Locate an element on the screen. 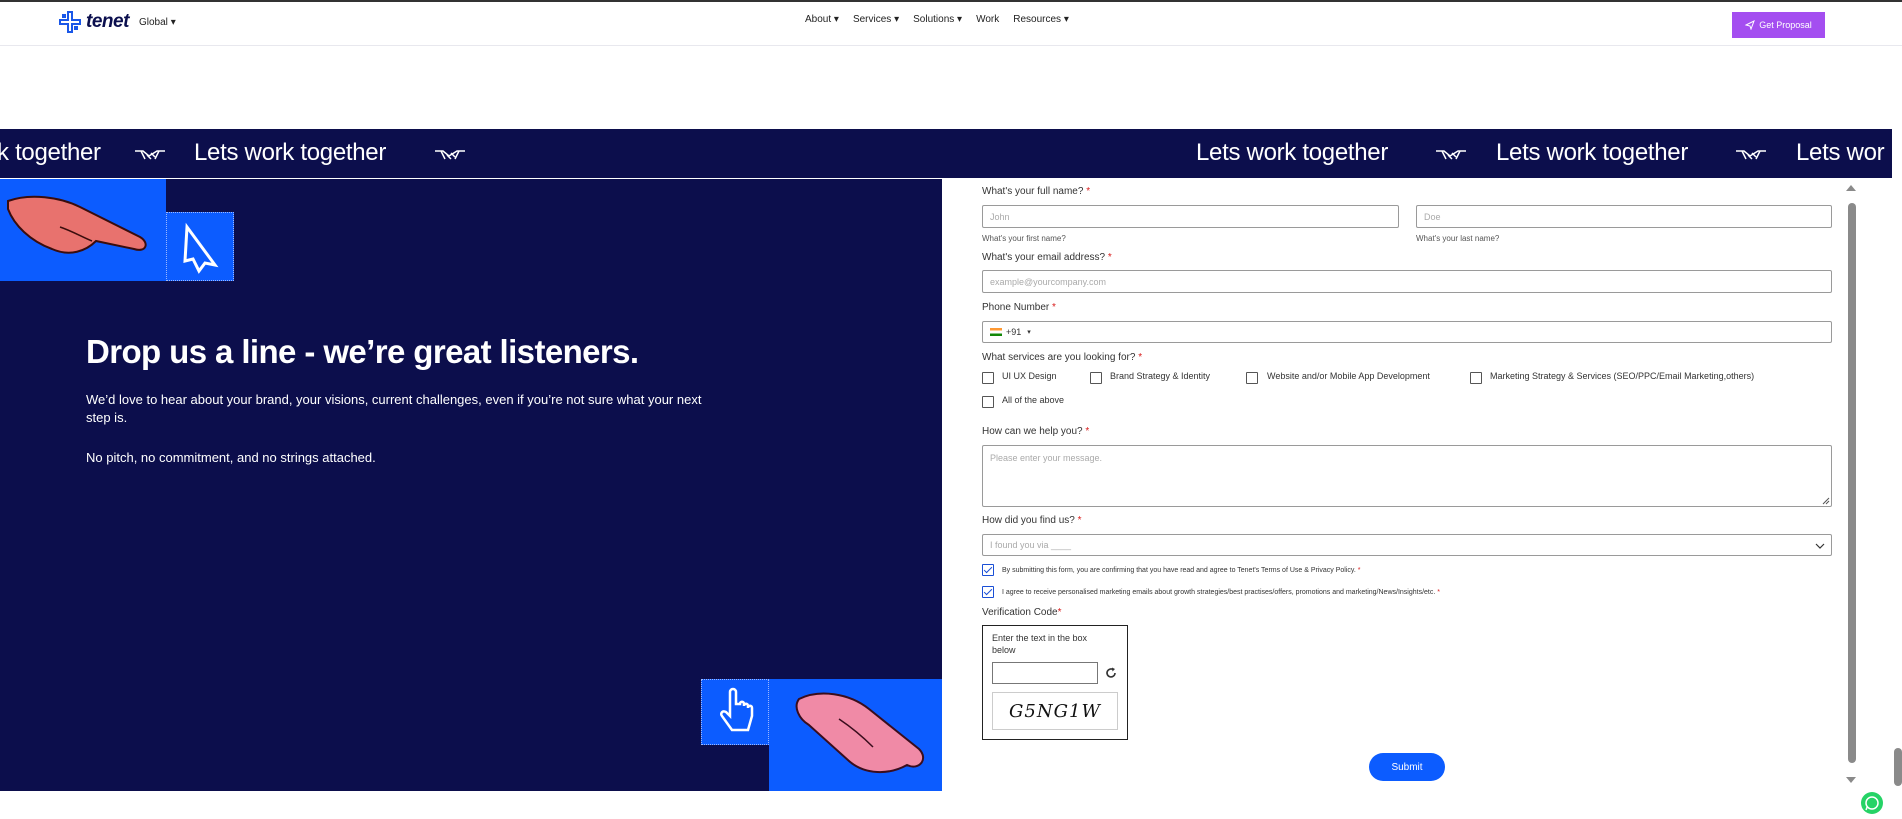 Image resolution: width=1902 pixels, height=819 pixels. nav-label: Work is located at coordinates (988, 19).